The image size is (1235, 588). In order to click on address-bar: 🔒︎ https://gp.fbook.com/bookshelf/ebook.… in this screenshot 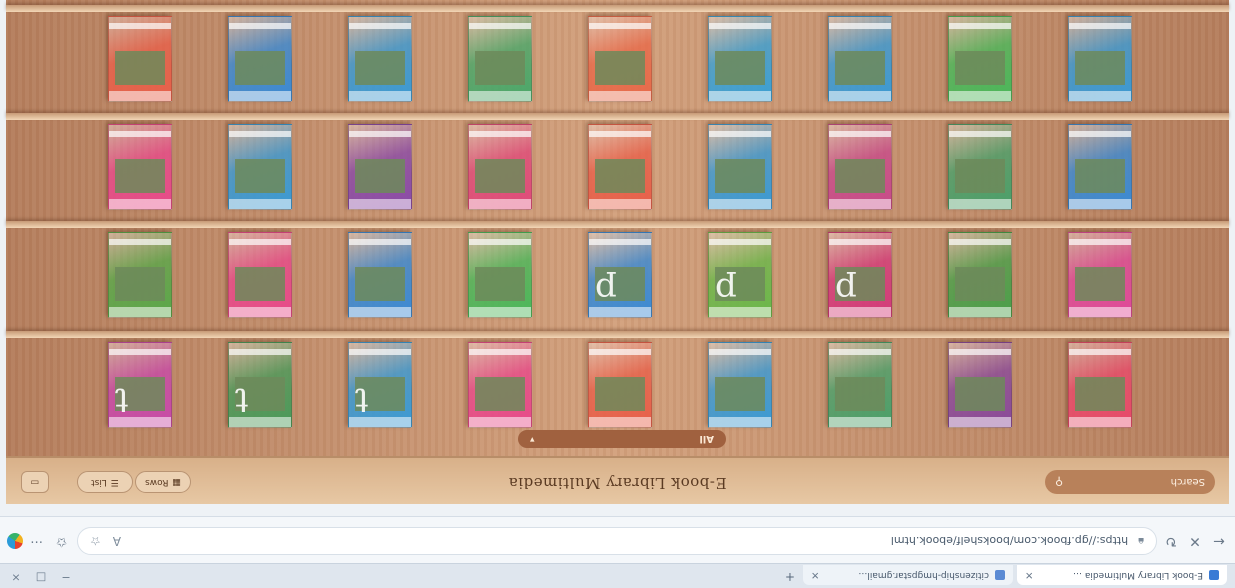, I will do `click(617, 541)`.